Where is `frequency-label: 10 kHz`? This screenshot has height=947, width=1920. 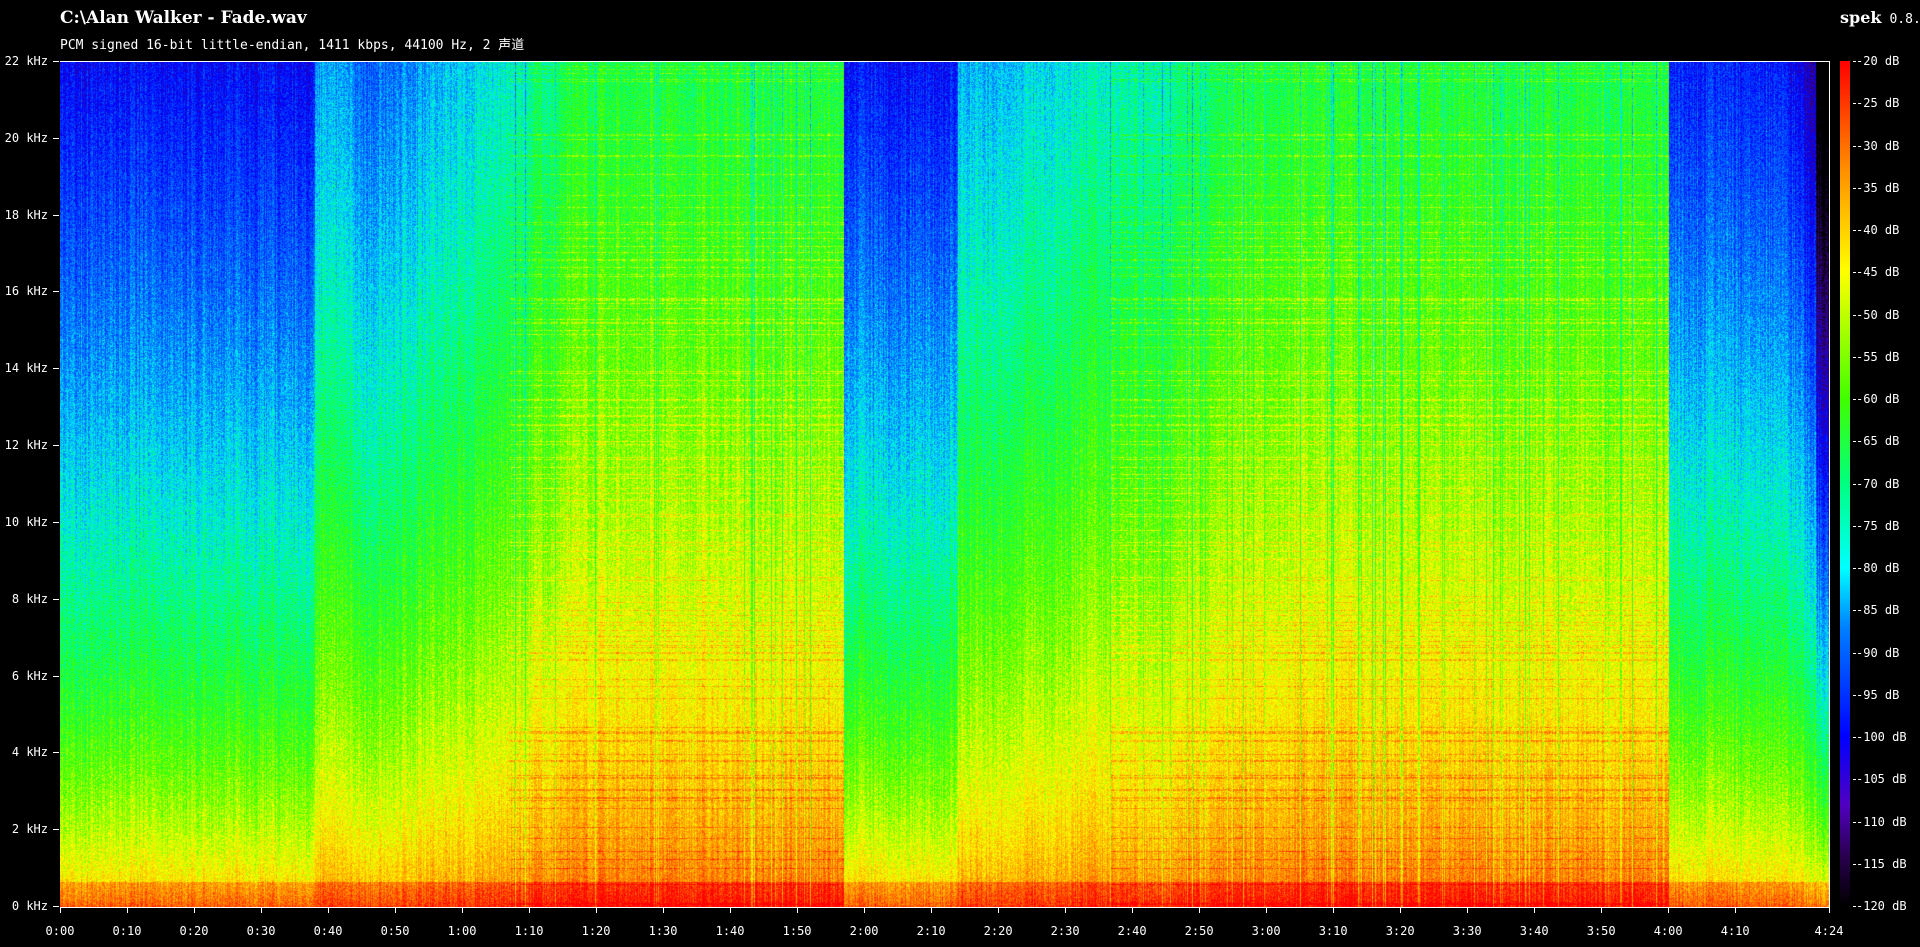
frequency-label: 10 kHz is located at coordinates (26, 521).